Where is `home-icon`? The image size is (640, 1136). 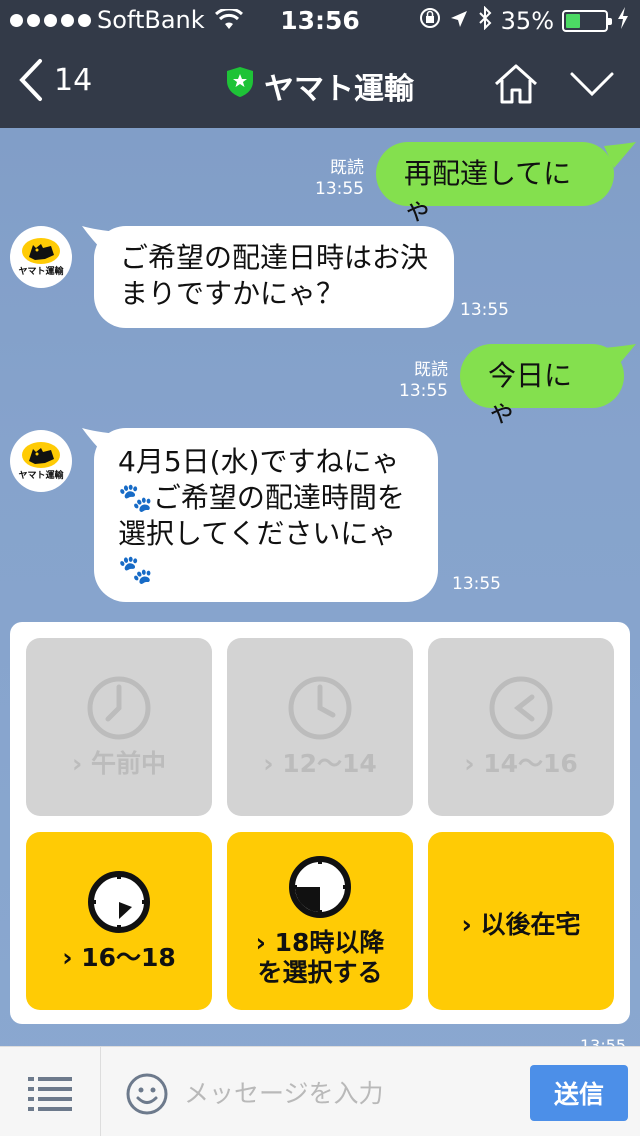
home-icon is located at coordinates (516, 84).